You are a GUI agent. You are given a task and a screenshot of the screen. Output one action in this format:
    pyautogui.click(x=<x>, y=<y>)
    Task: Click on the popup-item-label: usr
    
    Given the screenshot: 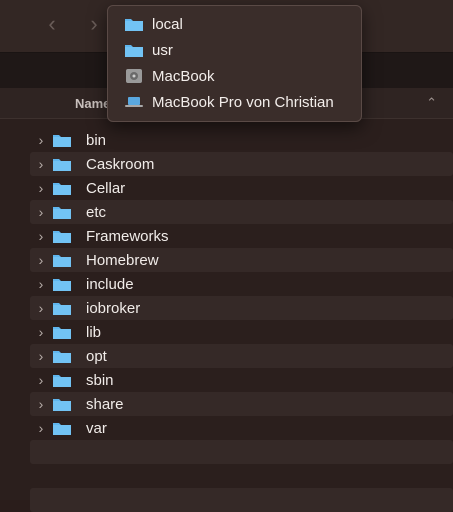 What is the action you would take?
    pyautogui.click(x=162, y=50)
    